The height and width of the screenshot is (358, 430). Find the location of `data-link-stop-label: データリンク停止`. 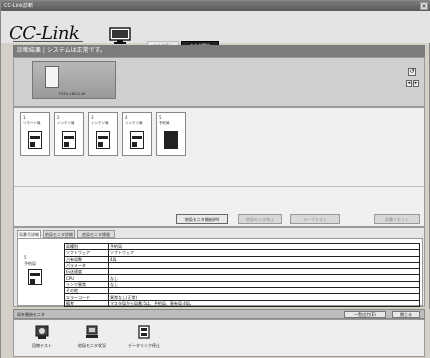

data-link-stop-label: データリンク停止 is located at coordinates (144, 345).